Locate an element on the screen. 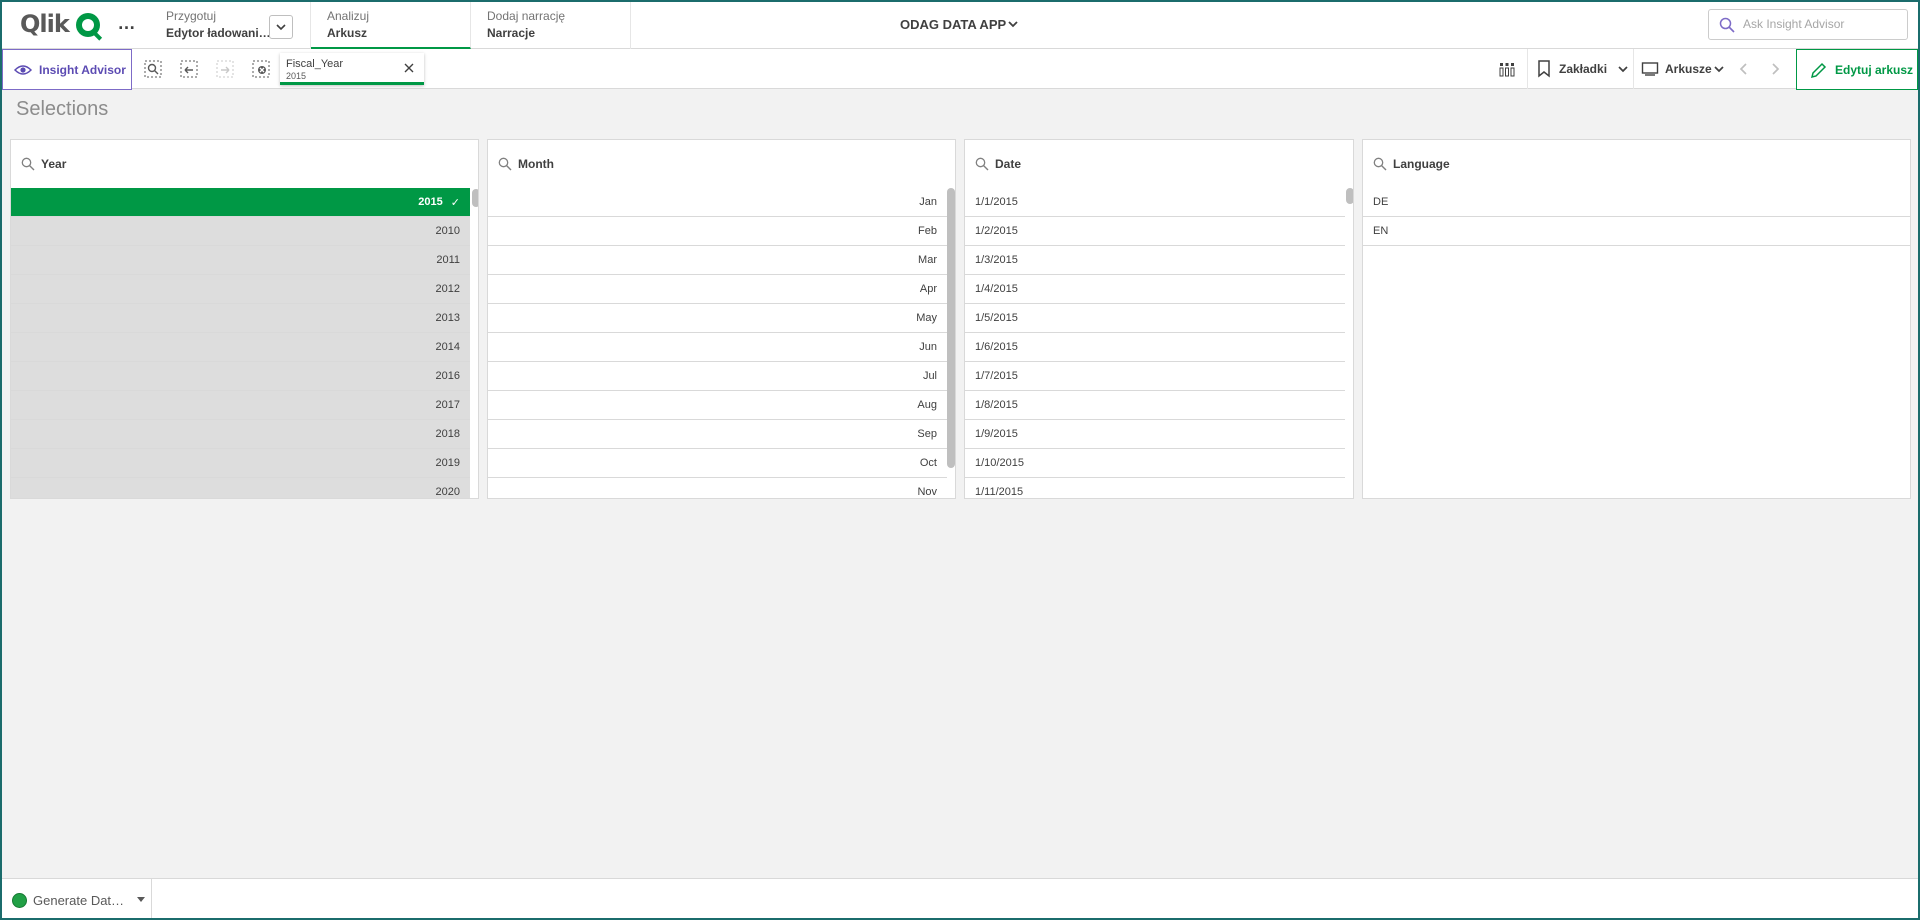 Image resolution: width=1920 pixels, height=920 pixels. listbox-language: Language DE EN is located at coordinates (1636, 319).